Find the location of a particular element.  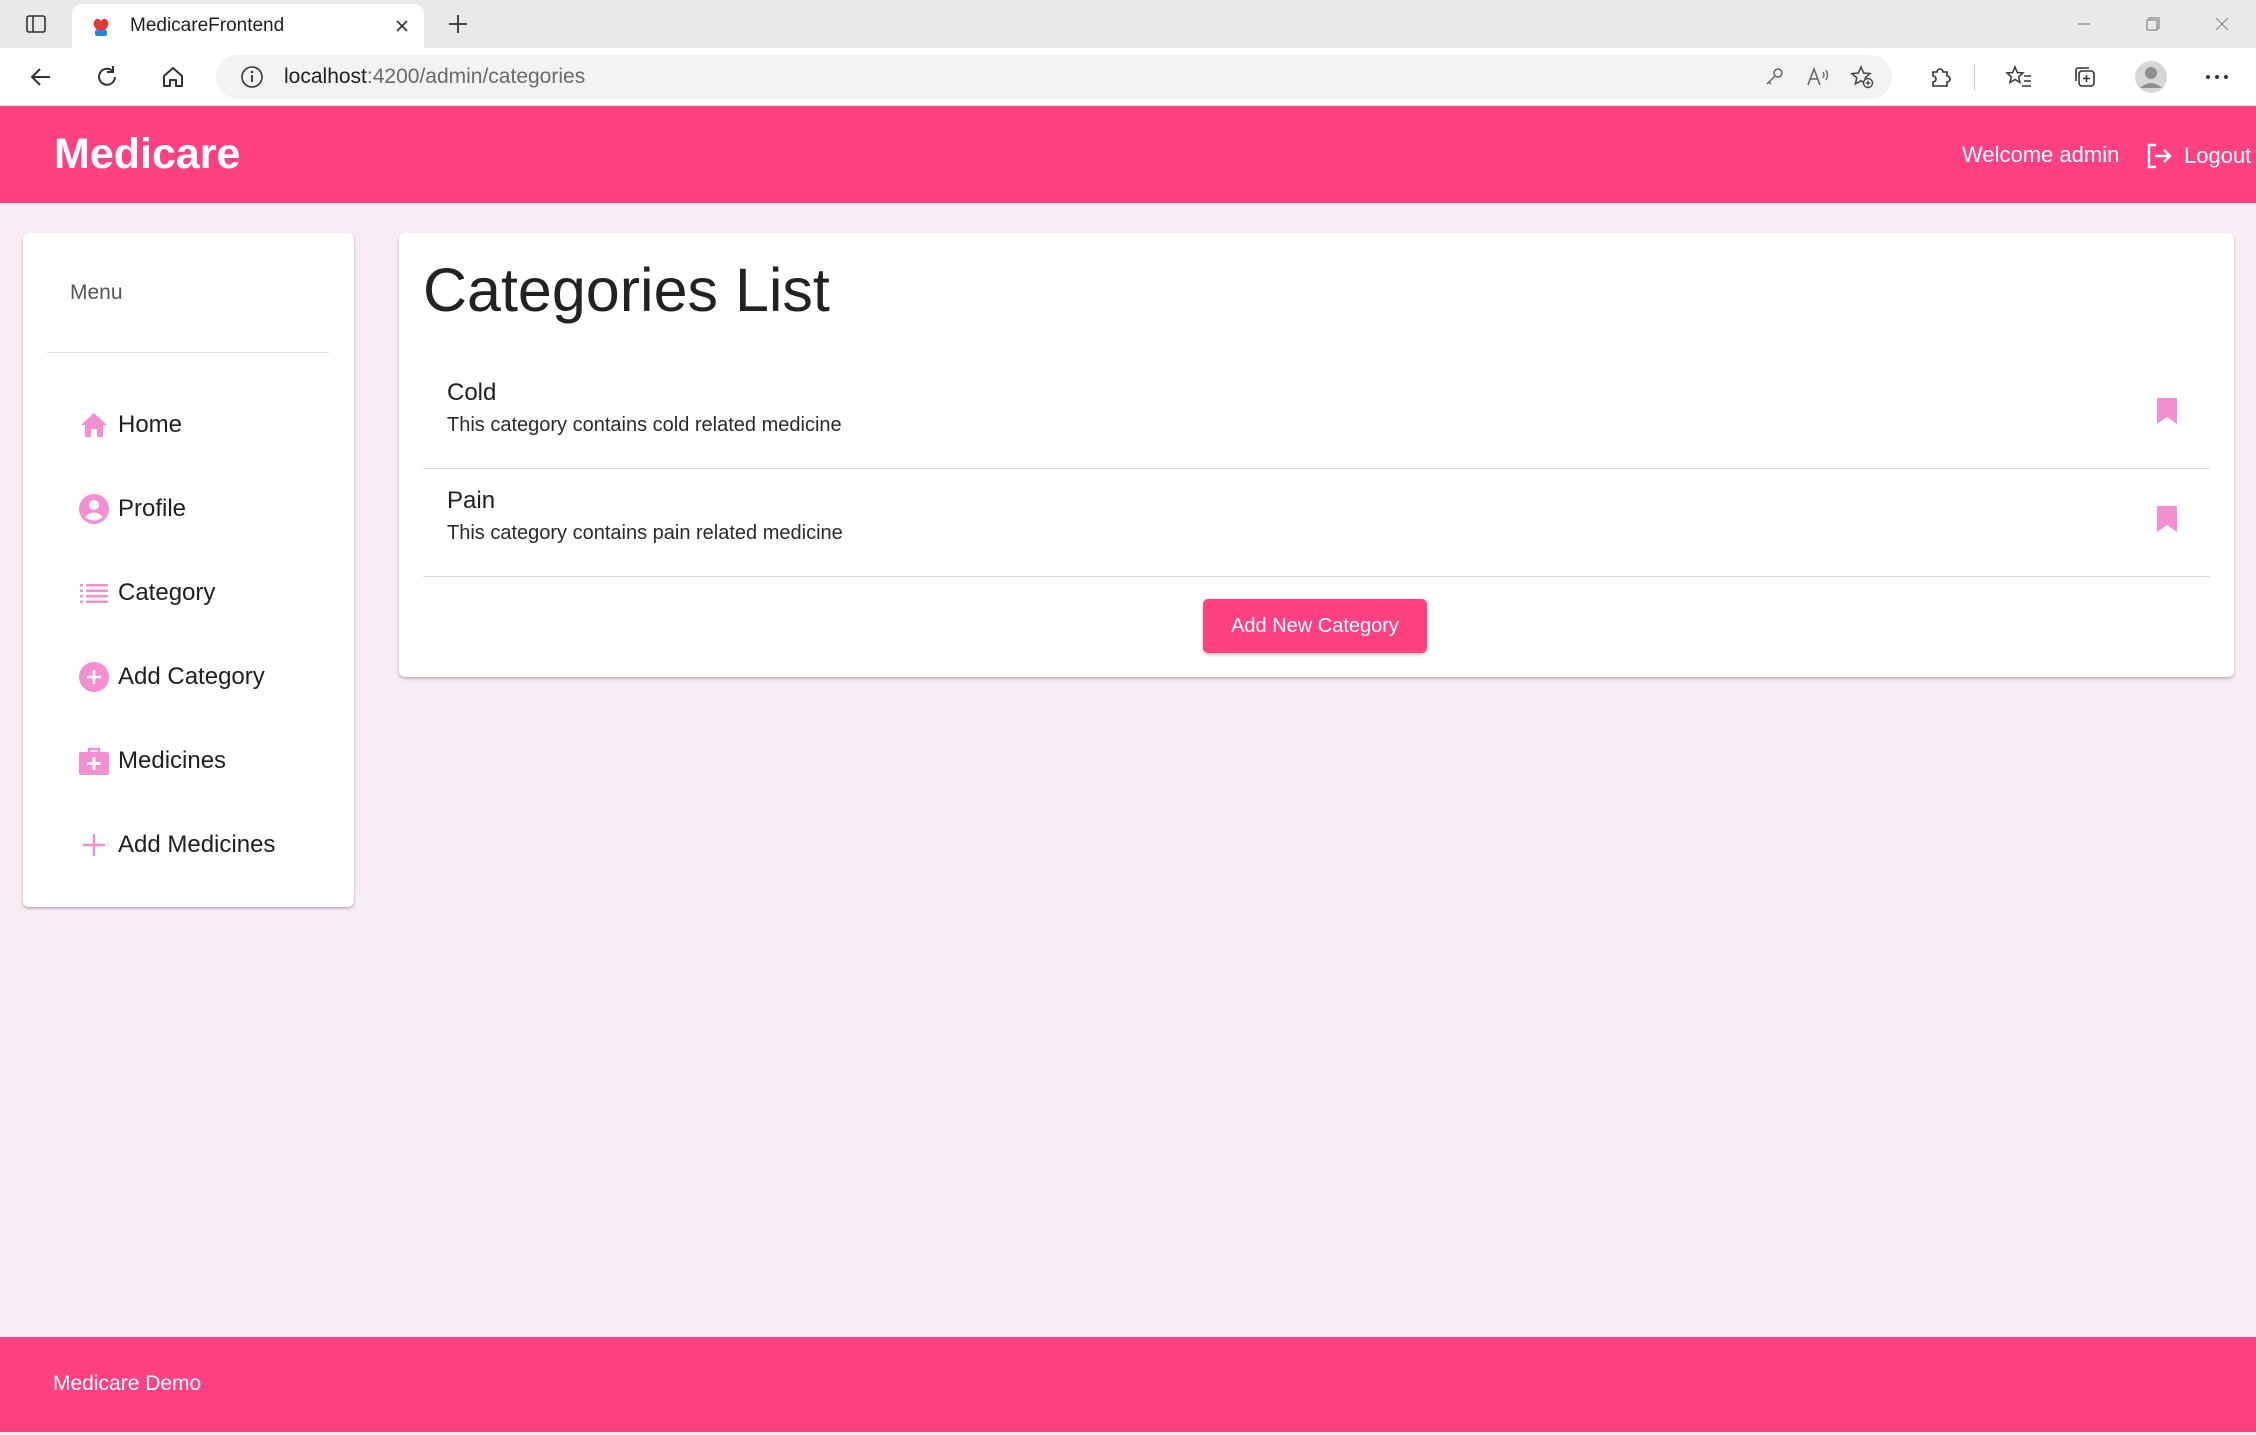

sidebar-item-add-category: Add Category is located at coordinates (188, 677).